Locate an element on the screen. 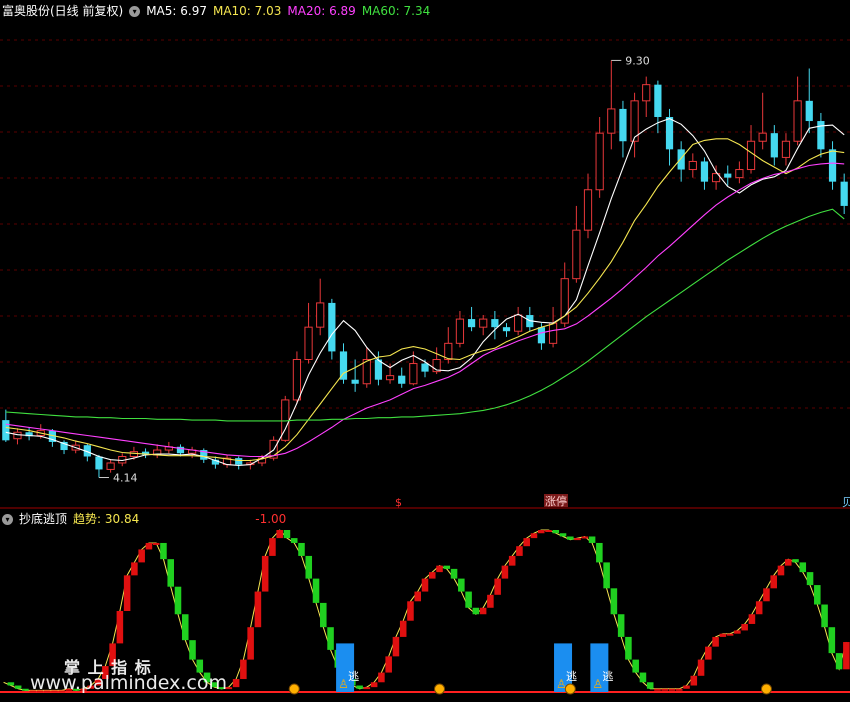  indicator-dropdown-icon: ▾ is located at coordinates (7, 519).